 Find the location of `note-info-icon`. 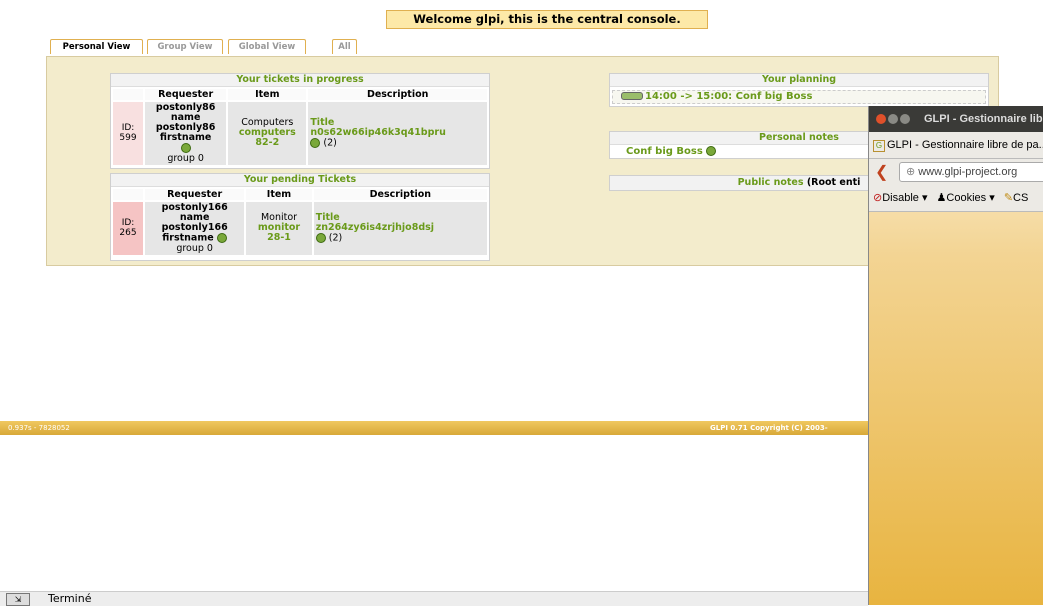

note-info-icon is located at coordinates (711, 151).